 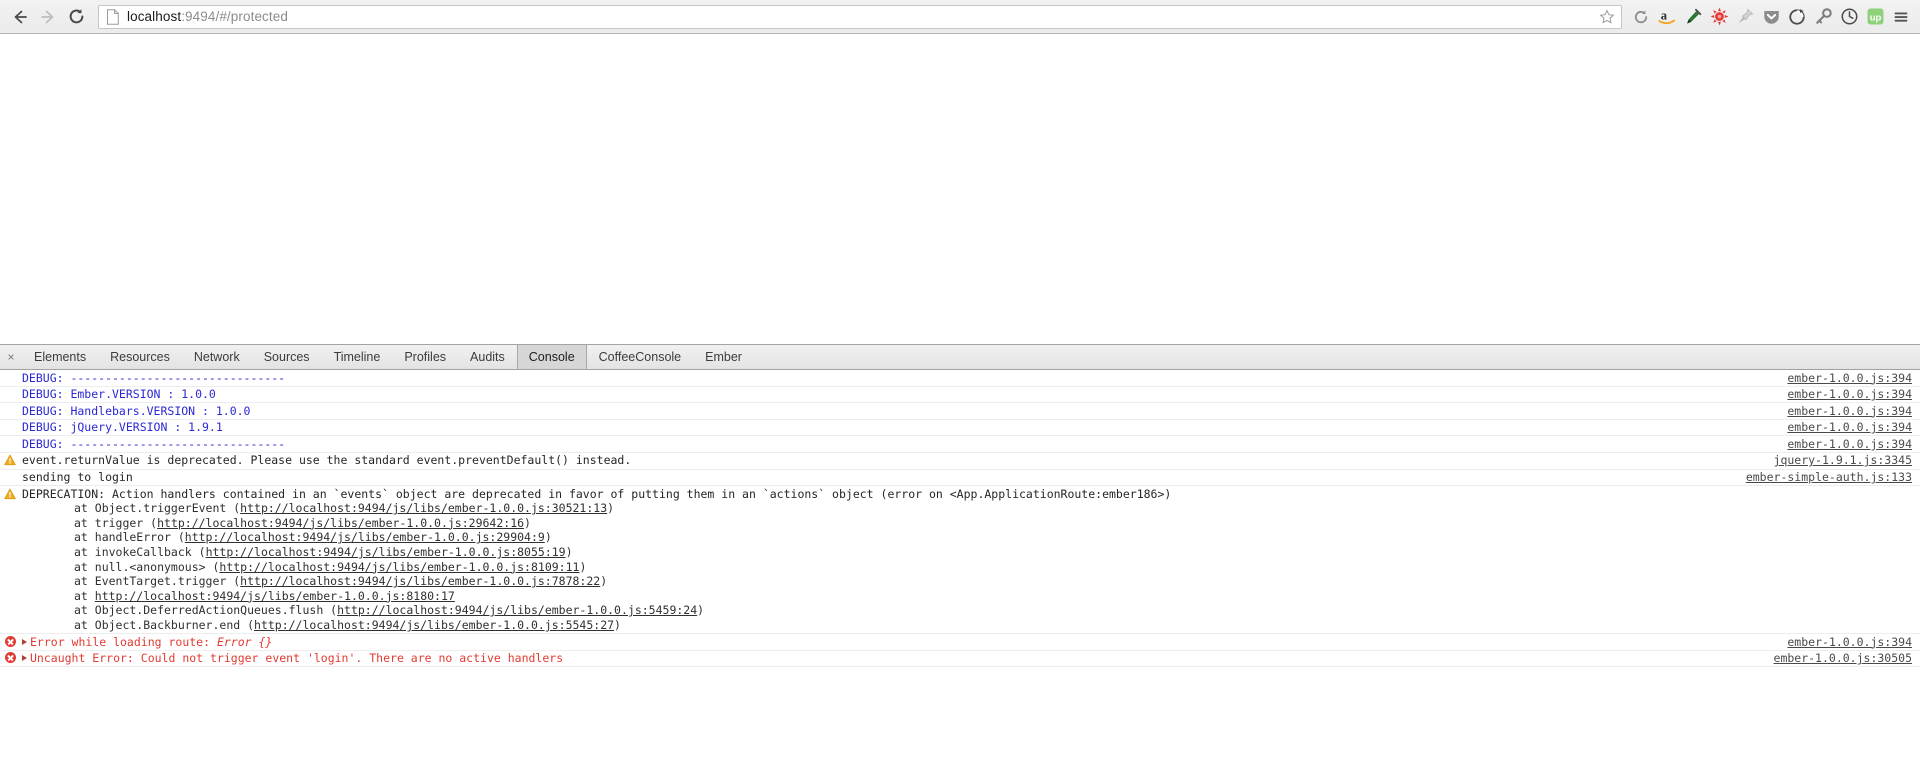 I want to click on eyedropper-icon, so click(x=1693, y=17).